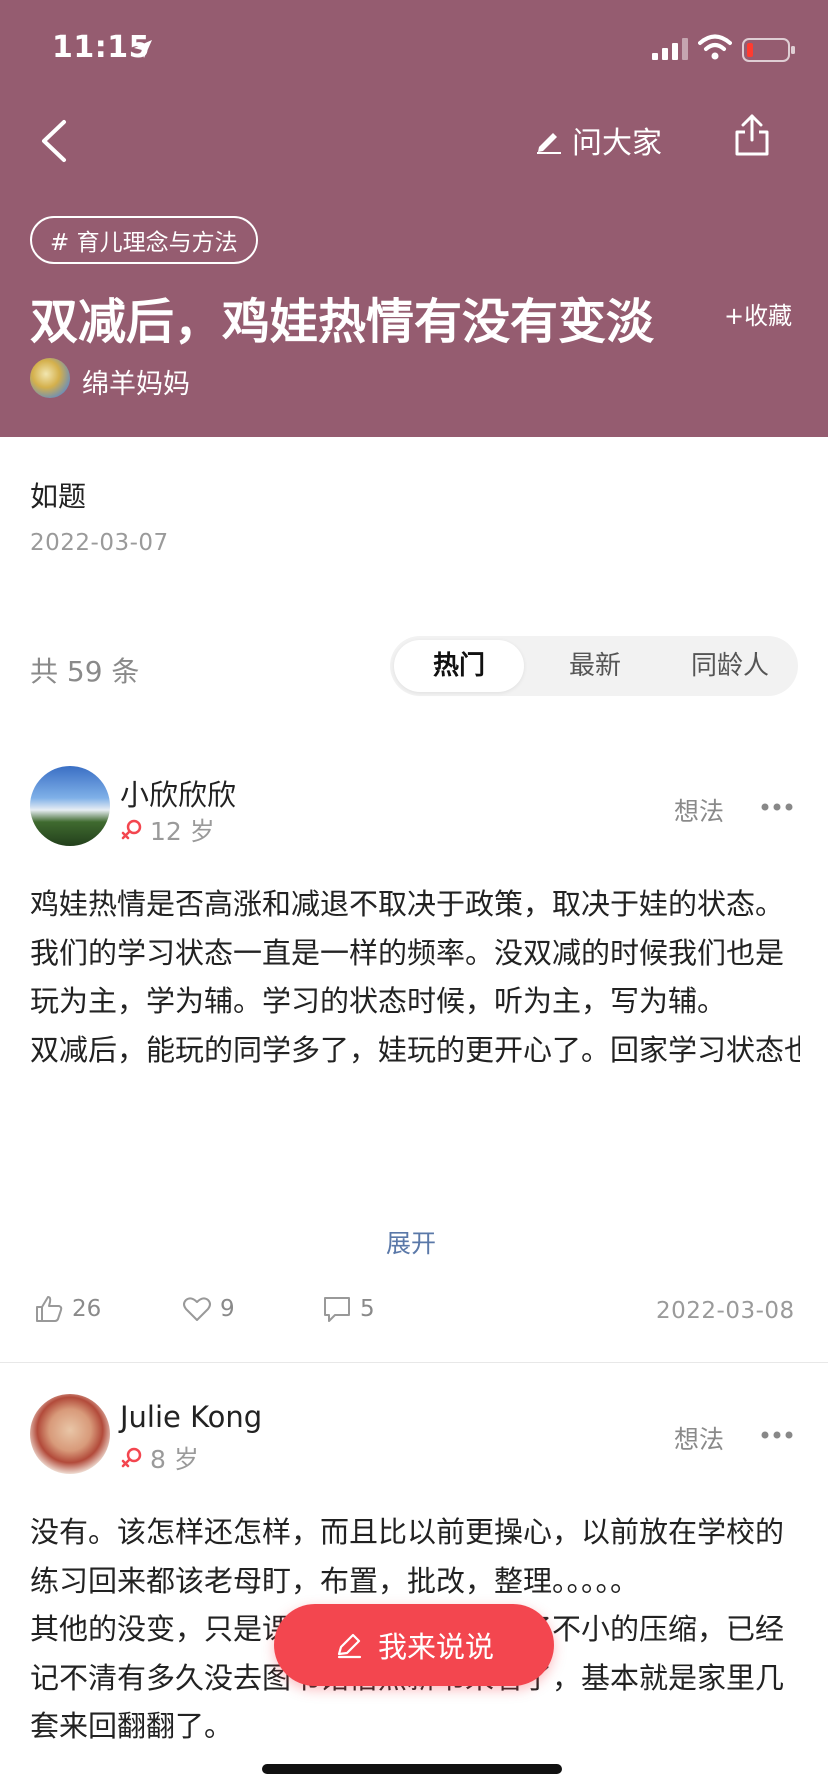 The image size is (828, 1792). I want to click on topic-tag-label: # 育儿理念与方法, so click(144, 243).